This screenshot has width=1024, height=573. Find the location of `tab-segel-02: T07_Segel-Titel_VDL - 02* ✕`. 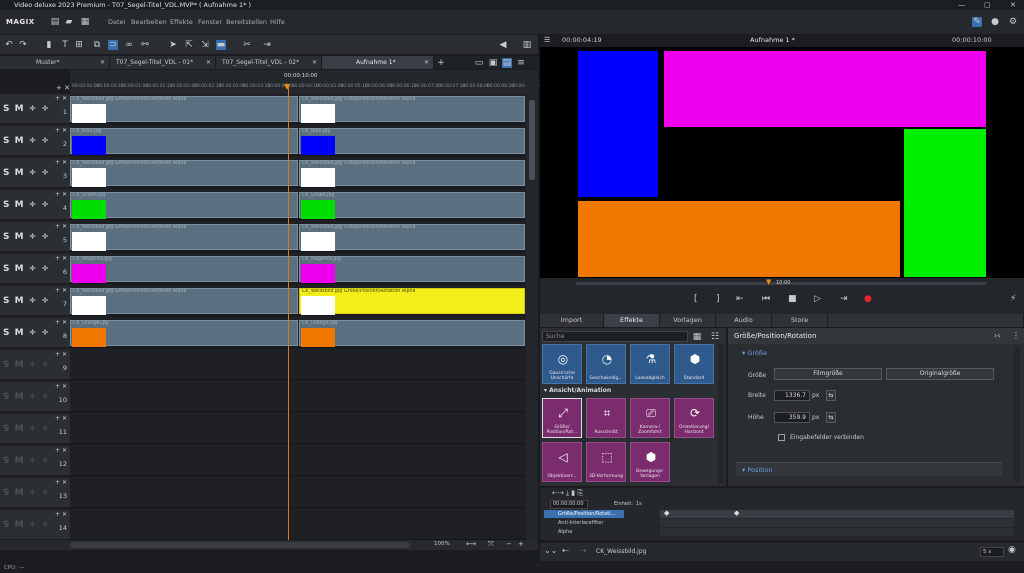

tab-segel-02: T07_Segel-Titel_VDL - 02* ✕ is located at coordinates (269, 62).